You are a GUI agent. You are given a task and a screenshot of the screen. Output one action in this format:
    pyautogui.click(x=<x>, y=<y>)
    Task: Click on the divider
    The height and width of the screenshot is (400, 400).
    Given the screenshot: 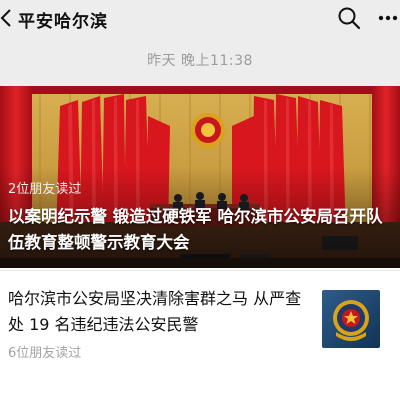 What is the action you would take?
    pyautogui.click(x=200, y=270)
    